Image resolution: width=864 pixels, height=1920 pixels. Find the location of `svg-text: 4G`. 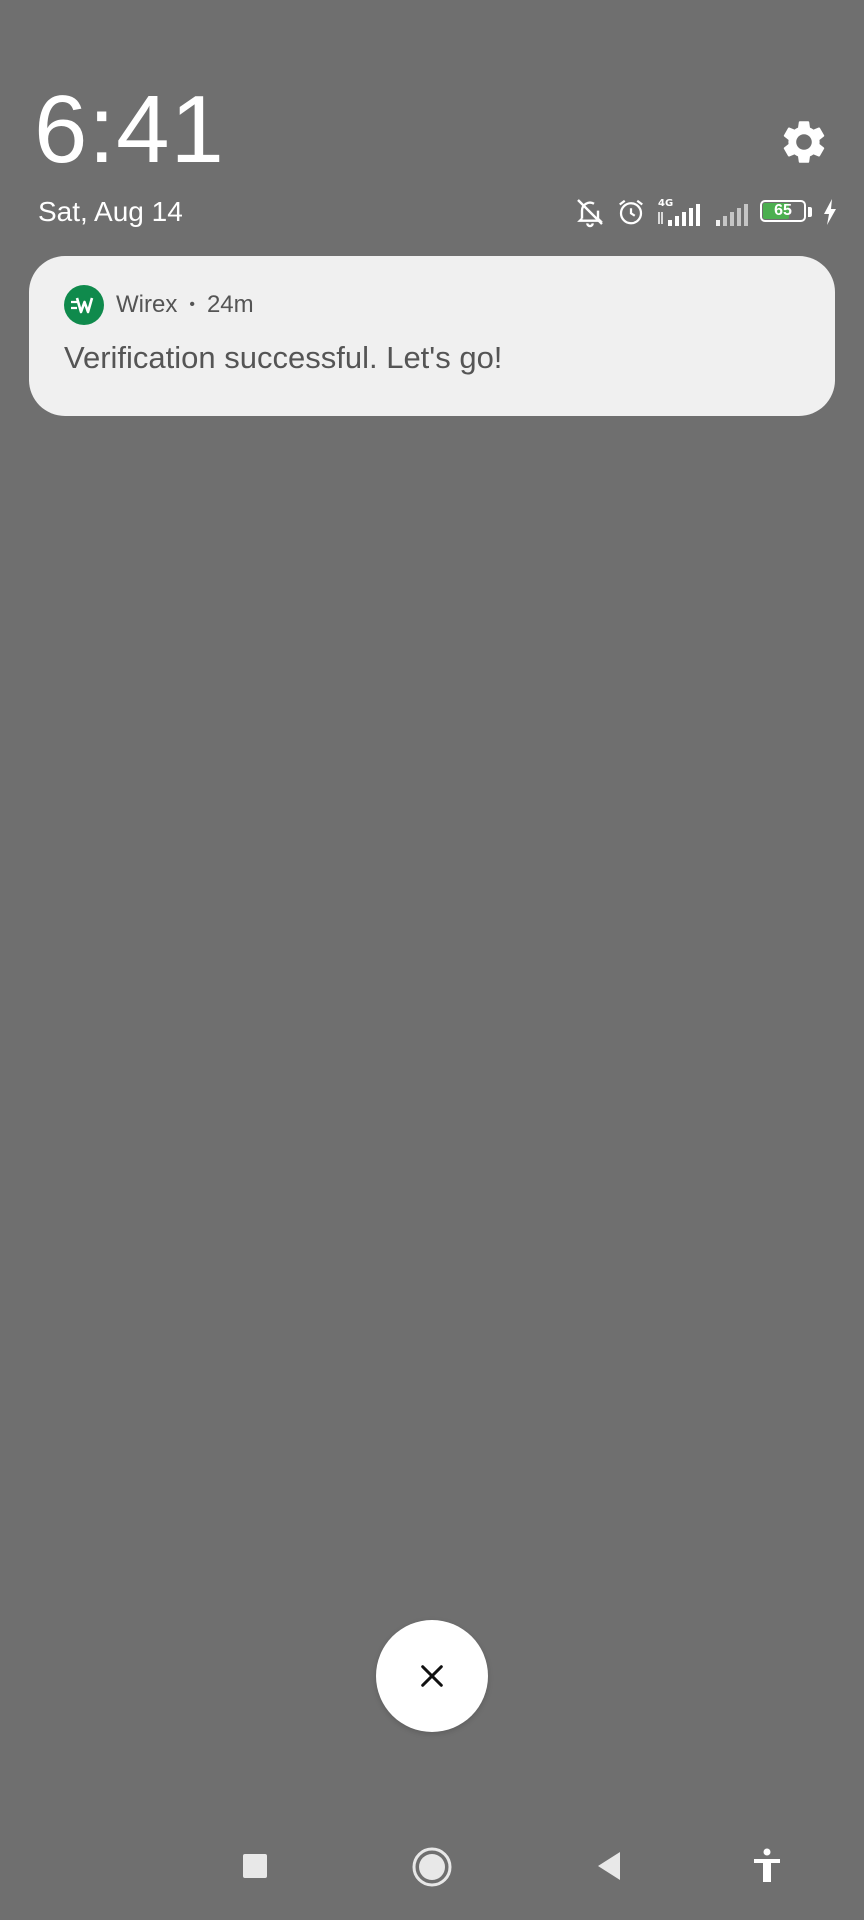

svg-text: 4G is located at coordinates (665, 203).